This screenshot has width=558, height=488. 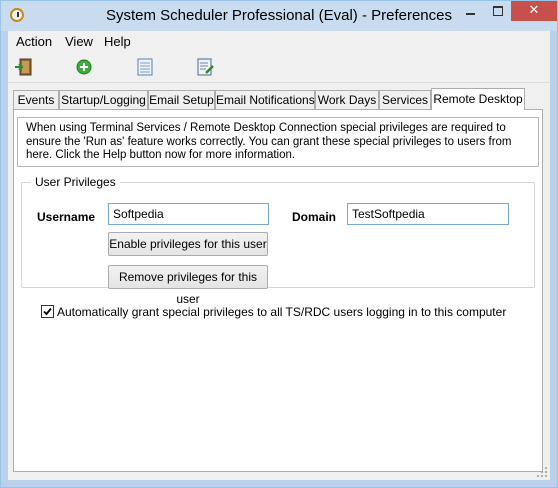 What do you see at coordinates (542, 472) in the screenshot?
I see `resize-grip-icon` at bounding box center [542, 472].